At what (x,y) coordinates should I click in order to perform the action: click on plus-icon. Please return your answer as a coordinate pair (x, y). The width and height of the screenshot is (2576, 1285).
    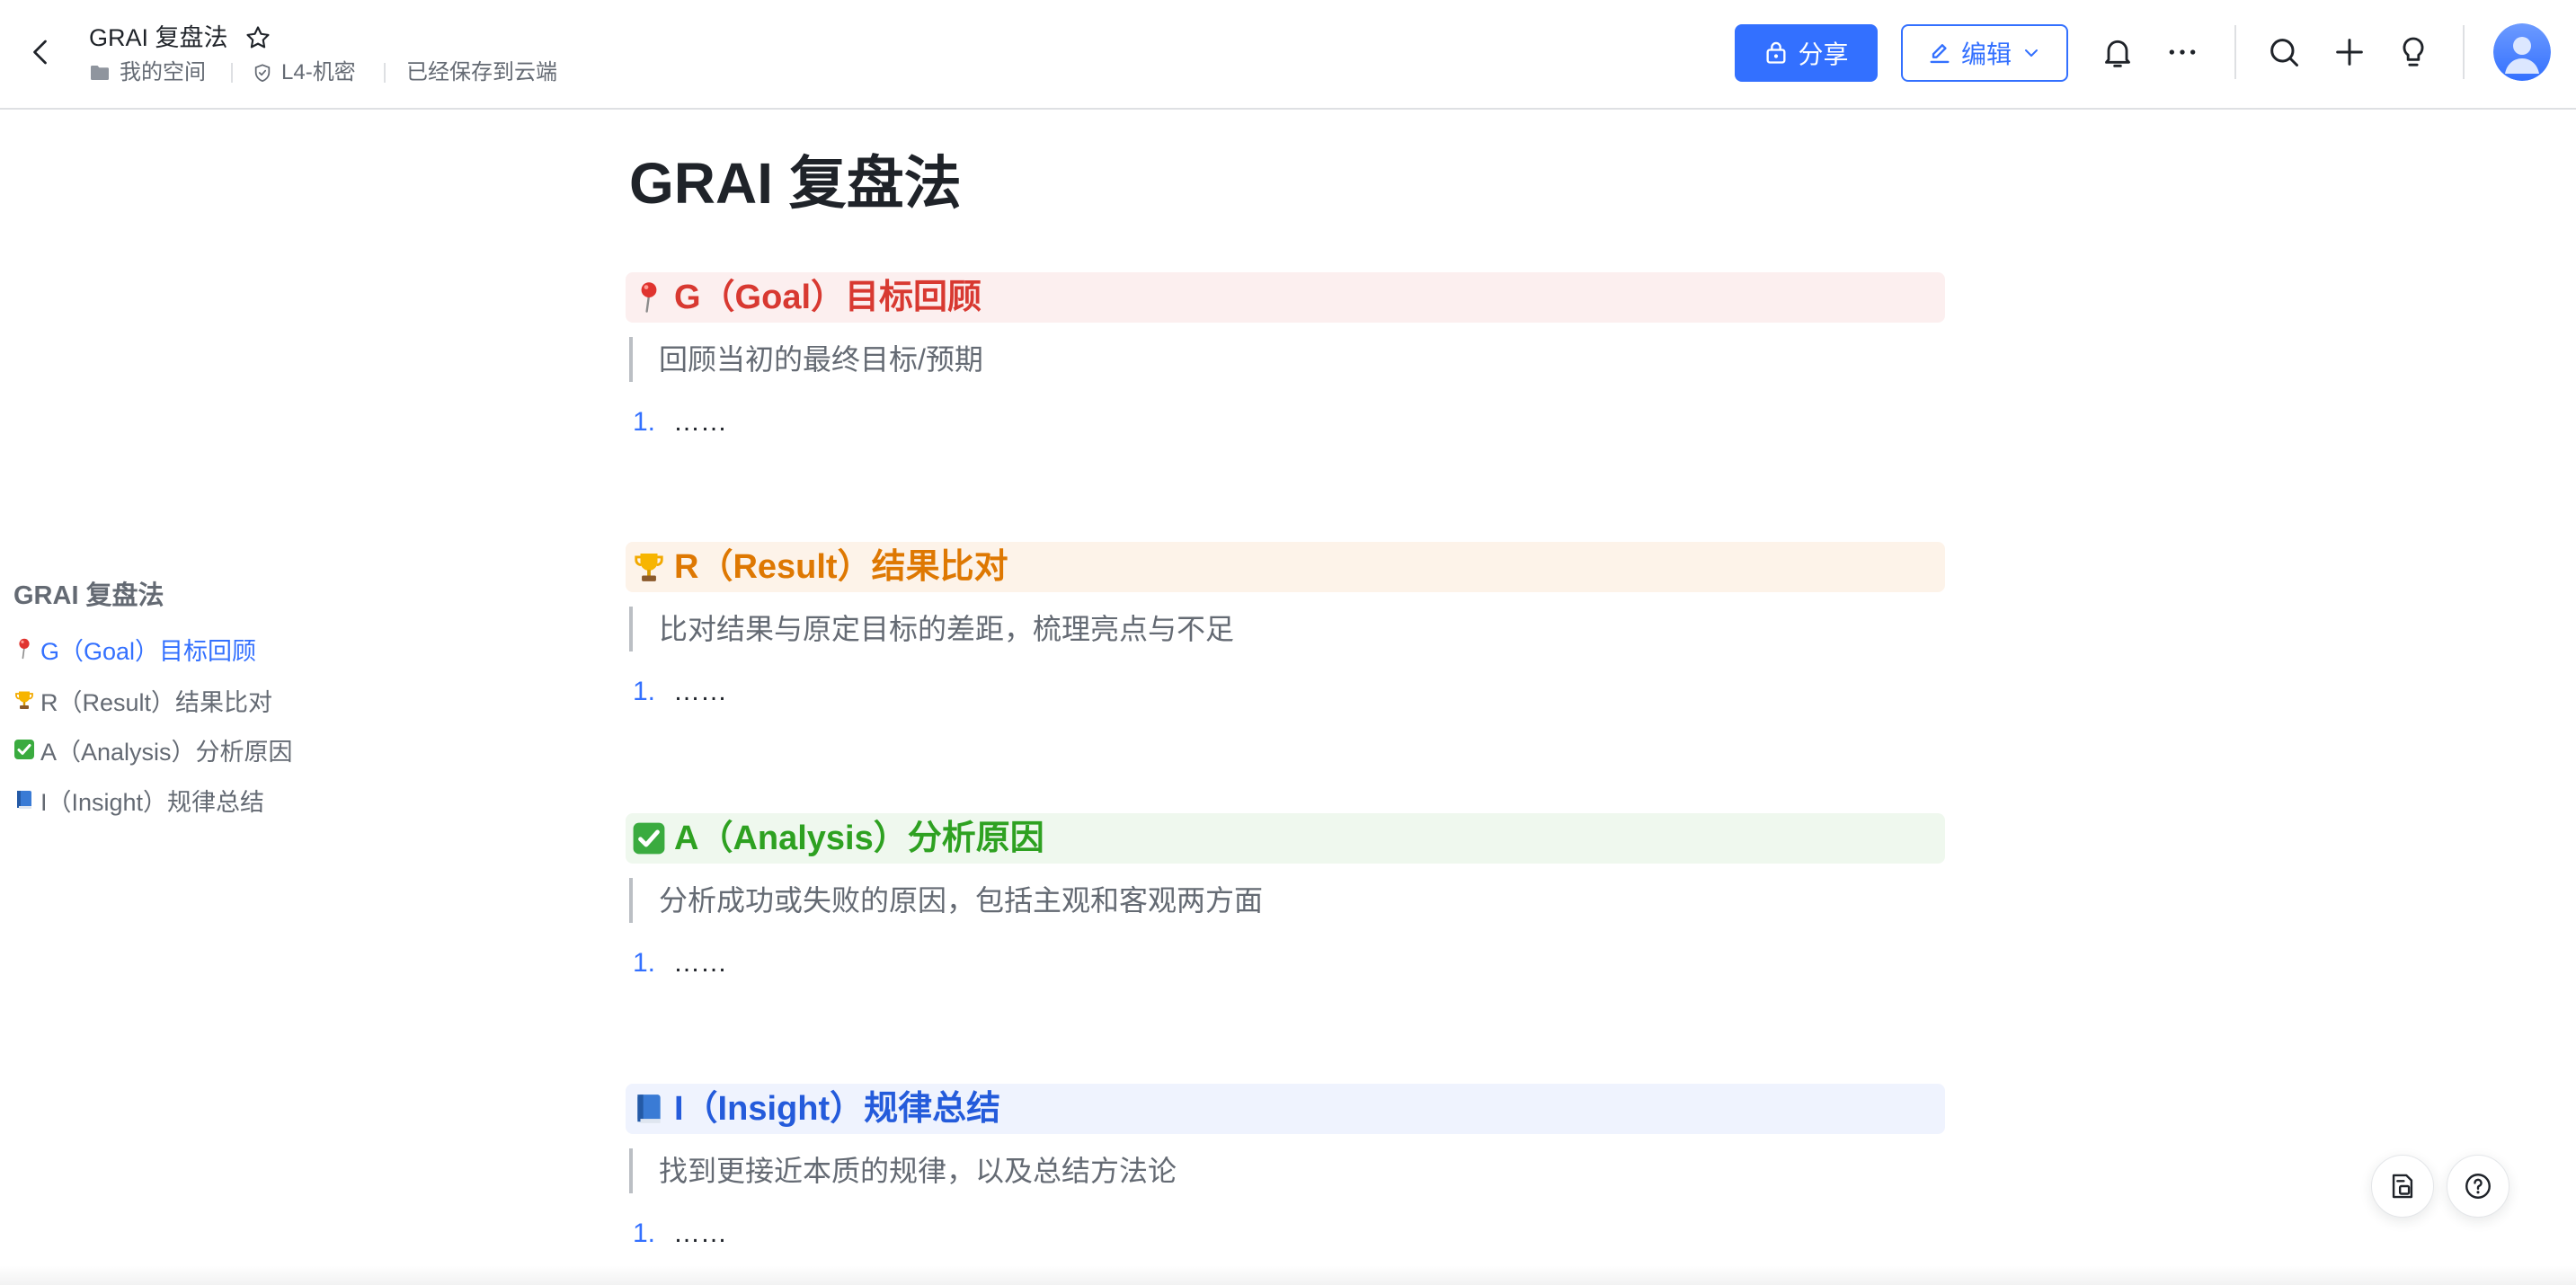
    Looking at the image, I should click on (2349, 52).